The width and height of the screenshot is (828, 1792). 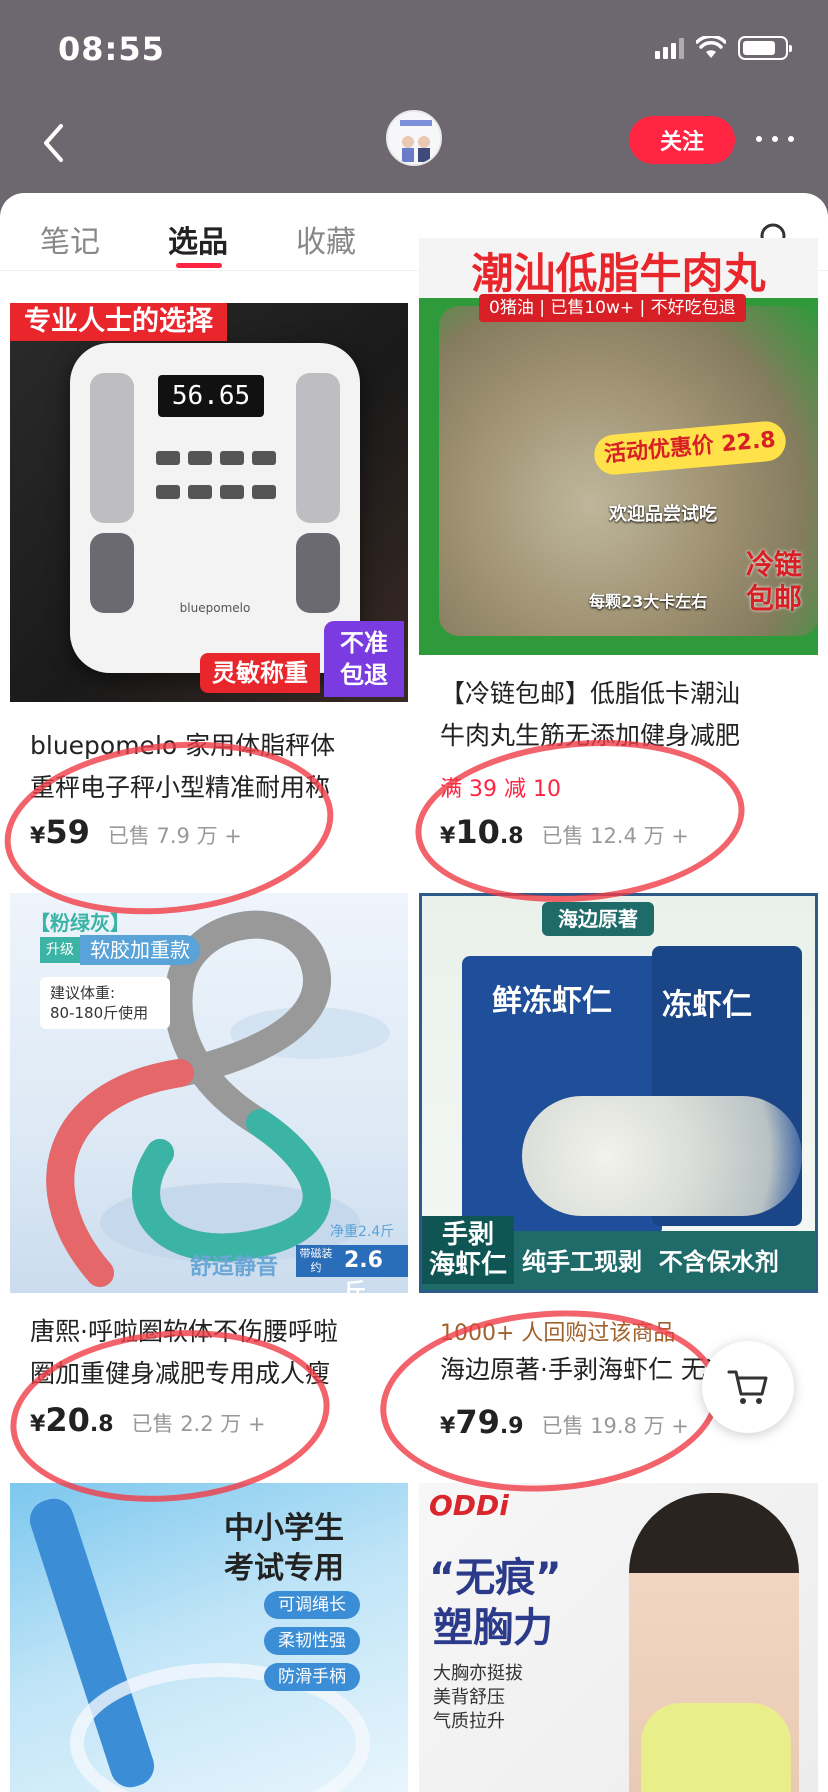 I want to click on image-cold-chain: 冷链 包邮, so click(x=774, y=582).